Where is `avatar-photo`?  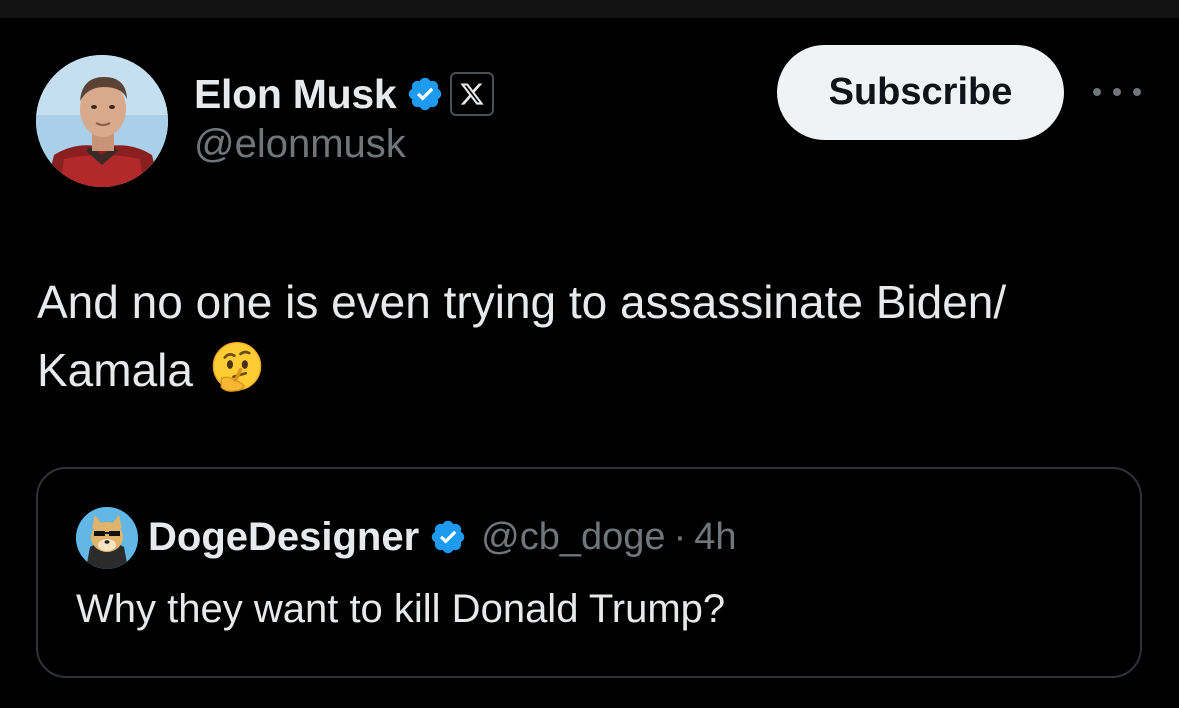 avatar-photo is located at coordinates (102, 121).